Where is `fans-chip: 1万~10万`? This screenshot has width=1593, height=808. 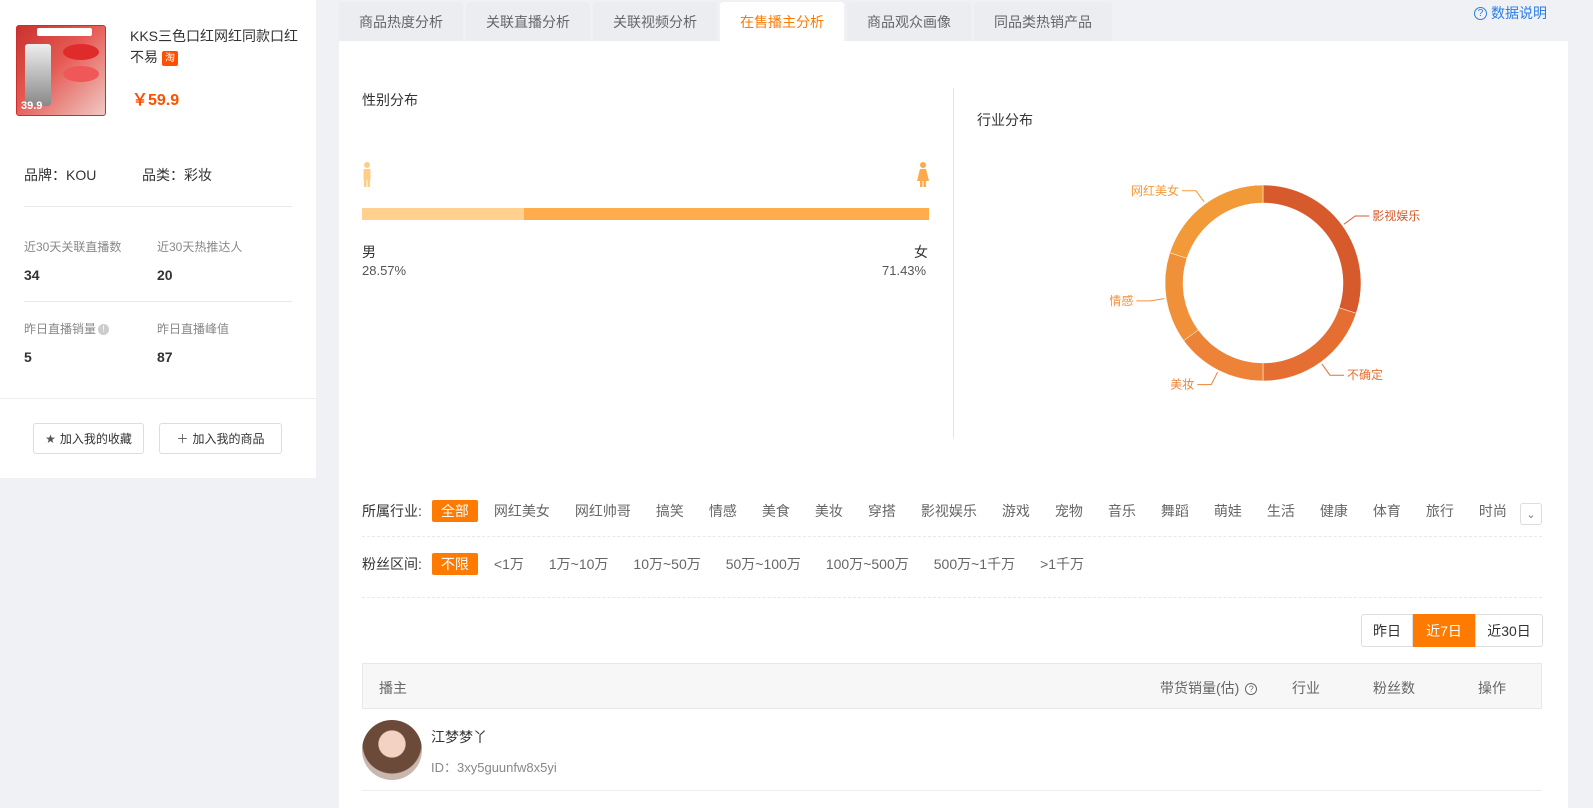
fans-chip: 1万~10万 is located at coordinates (579, 564).